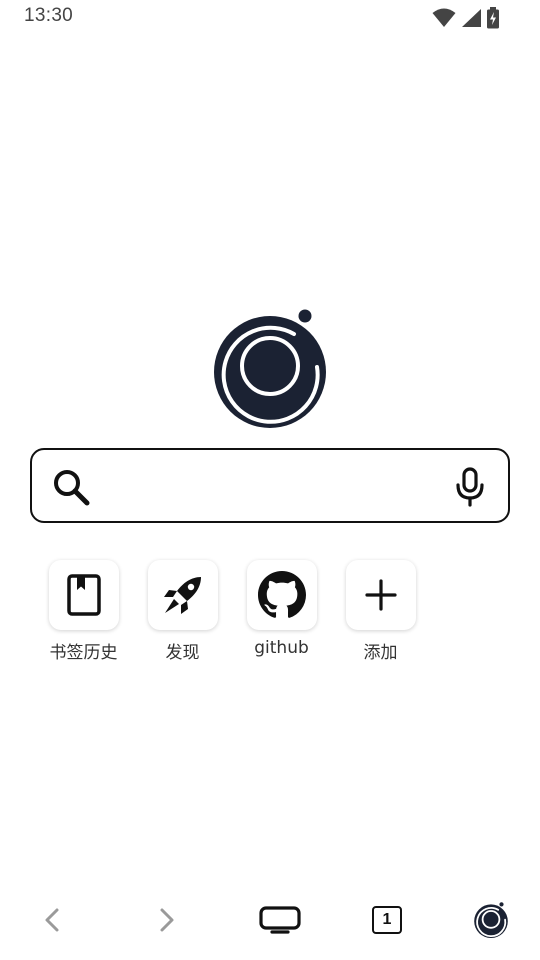 This screenshot has width=540, height=960. I want to click on search-icon, so click(71, 487).